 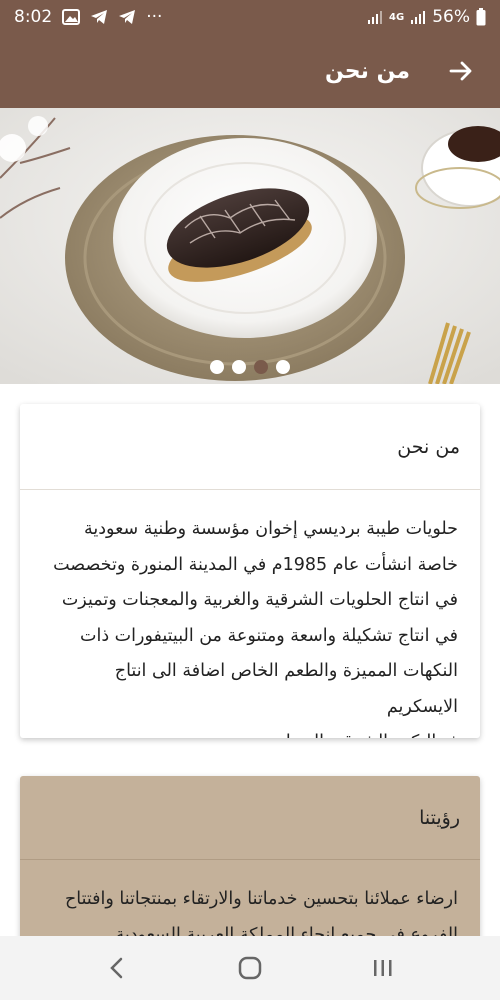 I want to click on back-button, so click(x=461, y=71).